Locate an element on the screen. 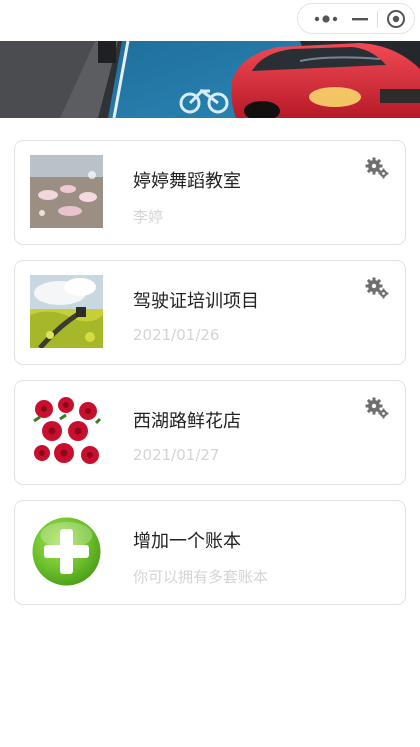 This screenshot has width=420, height=747. more-dots-icon is located at coordinates (326, 18).